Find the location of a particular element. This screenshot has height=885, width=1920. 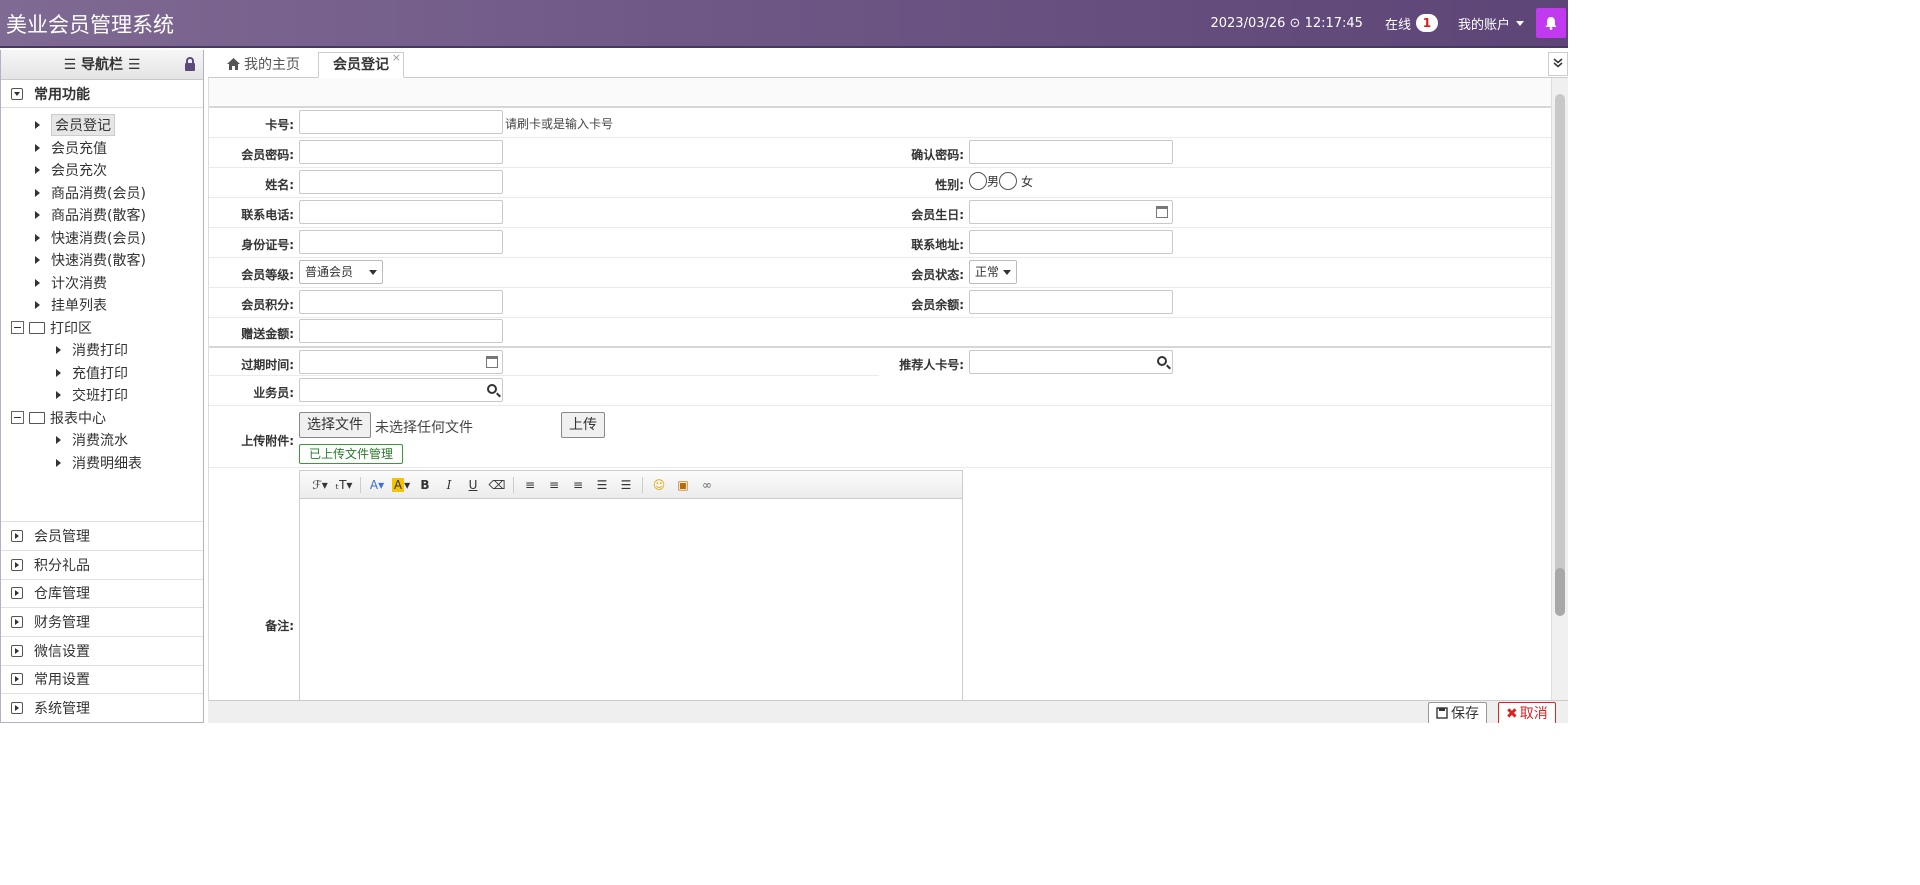

sidebar-item: 挂单列表 is located at coordinates (102, 305).